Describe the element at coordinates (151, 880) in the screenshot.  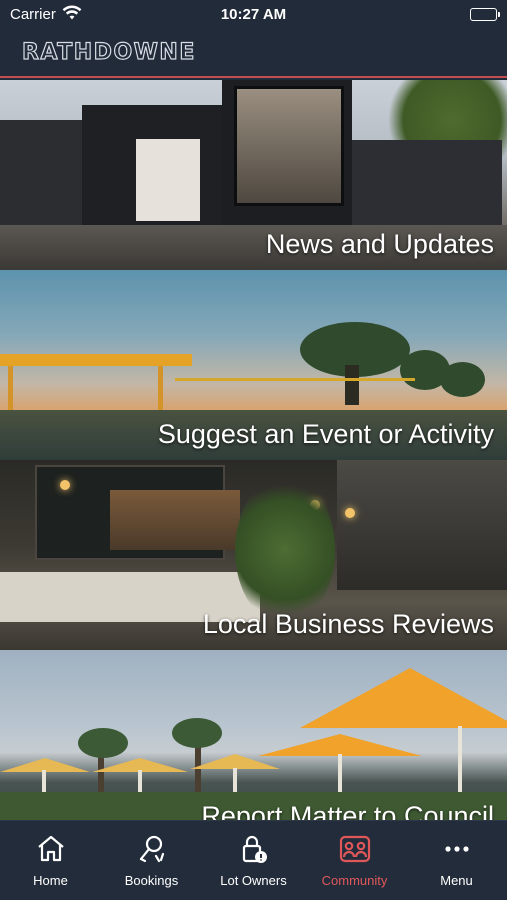
I see `tab-label: Bookings` at that location.